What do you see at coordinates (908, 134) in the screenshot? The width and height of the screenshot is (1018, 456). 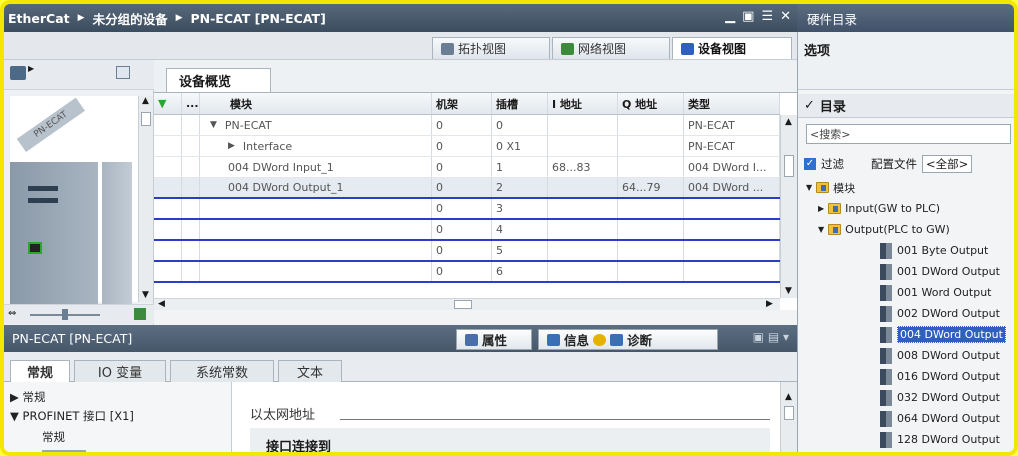 I see `catalog-search-input: <搜索>` at bounding box center [908, 134].